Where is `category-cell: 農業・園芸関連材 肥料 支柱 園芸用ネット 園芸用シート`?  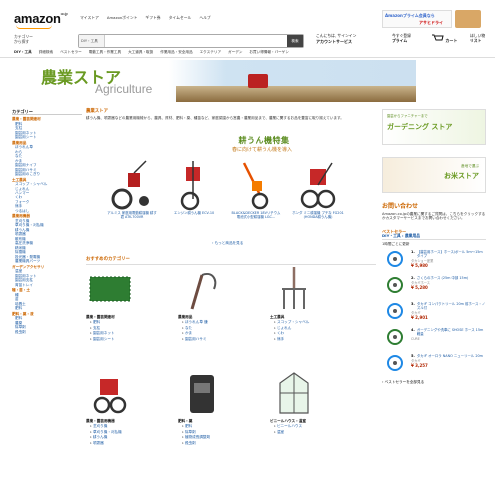 category-cell: 農業・園芸関連材 肥料 支柱 園芸用ネット 園芸用シート is located at coordinates (131, 303).